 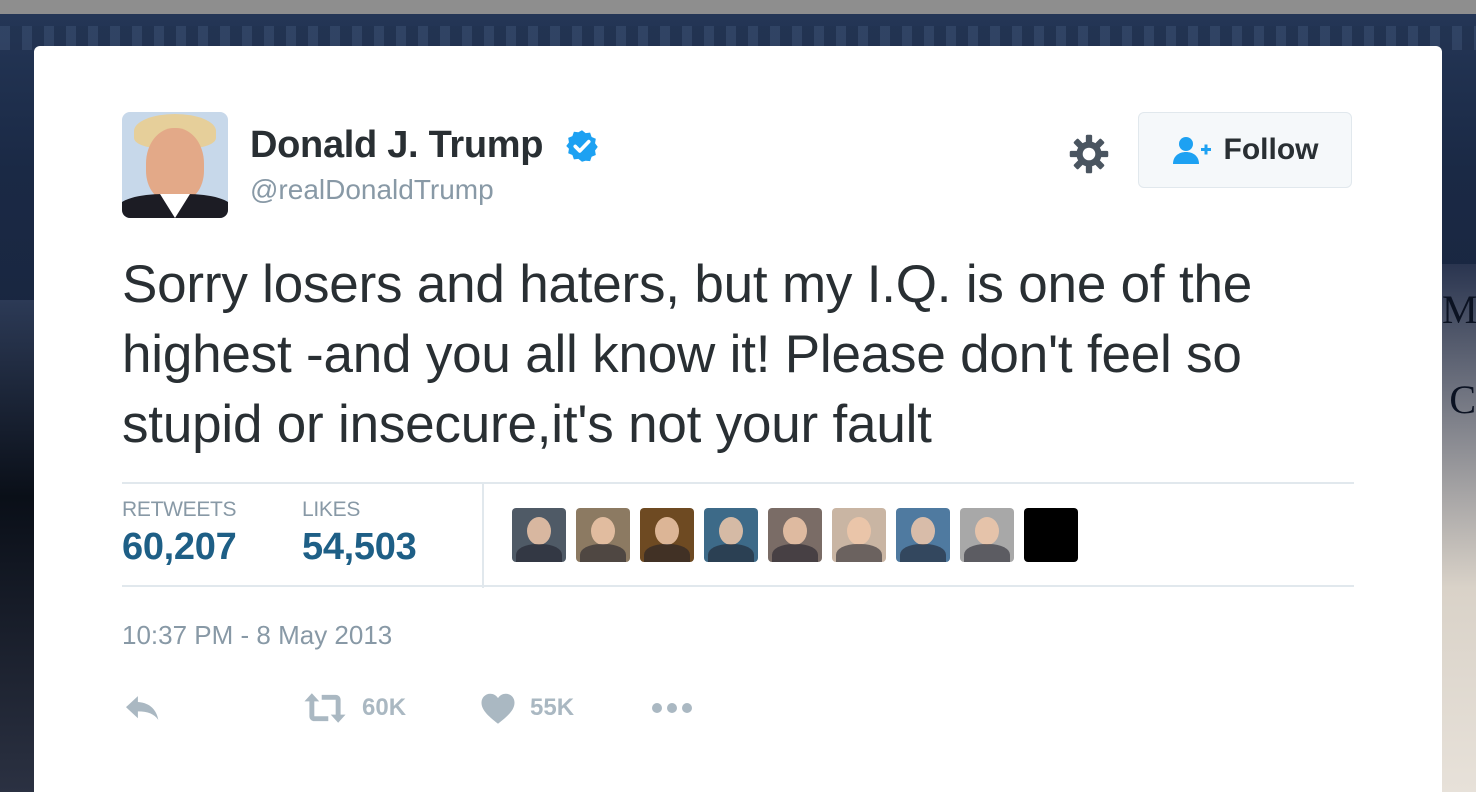 I want to click on heart-icon, so click(x=498, y=708).